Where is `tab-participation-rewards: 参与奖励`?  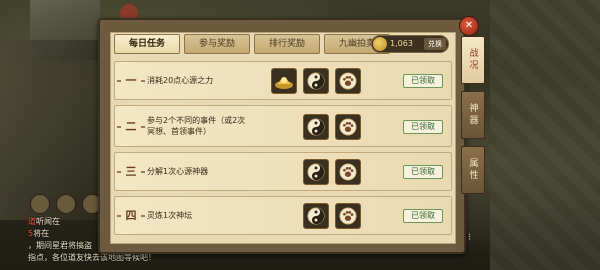
tab-participation-rewards: 参与奖励 is located at coordinates (217, 44).